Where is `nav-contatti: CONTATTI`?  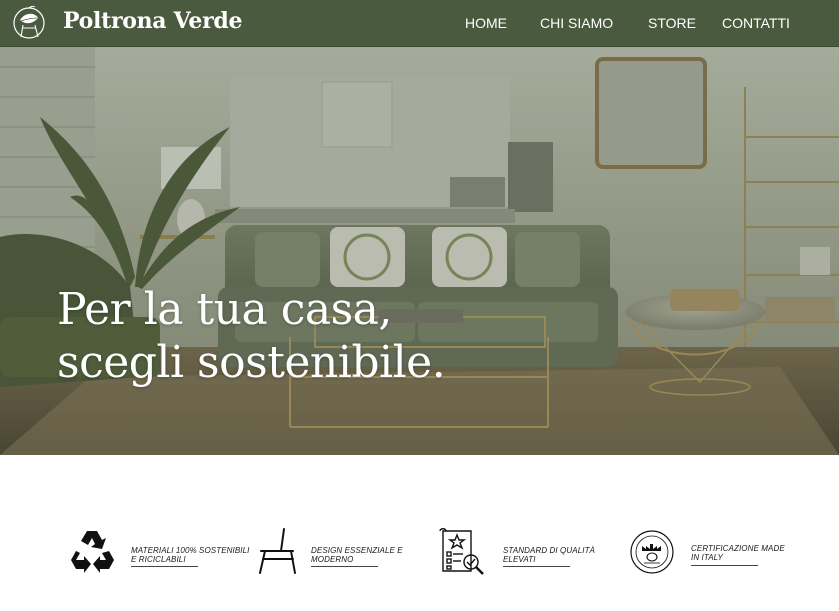 nav-contatti: CONTATTI is located at coordinates (756, 23).